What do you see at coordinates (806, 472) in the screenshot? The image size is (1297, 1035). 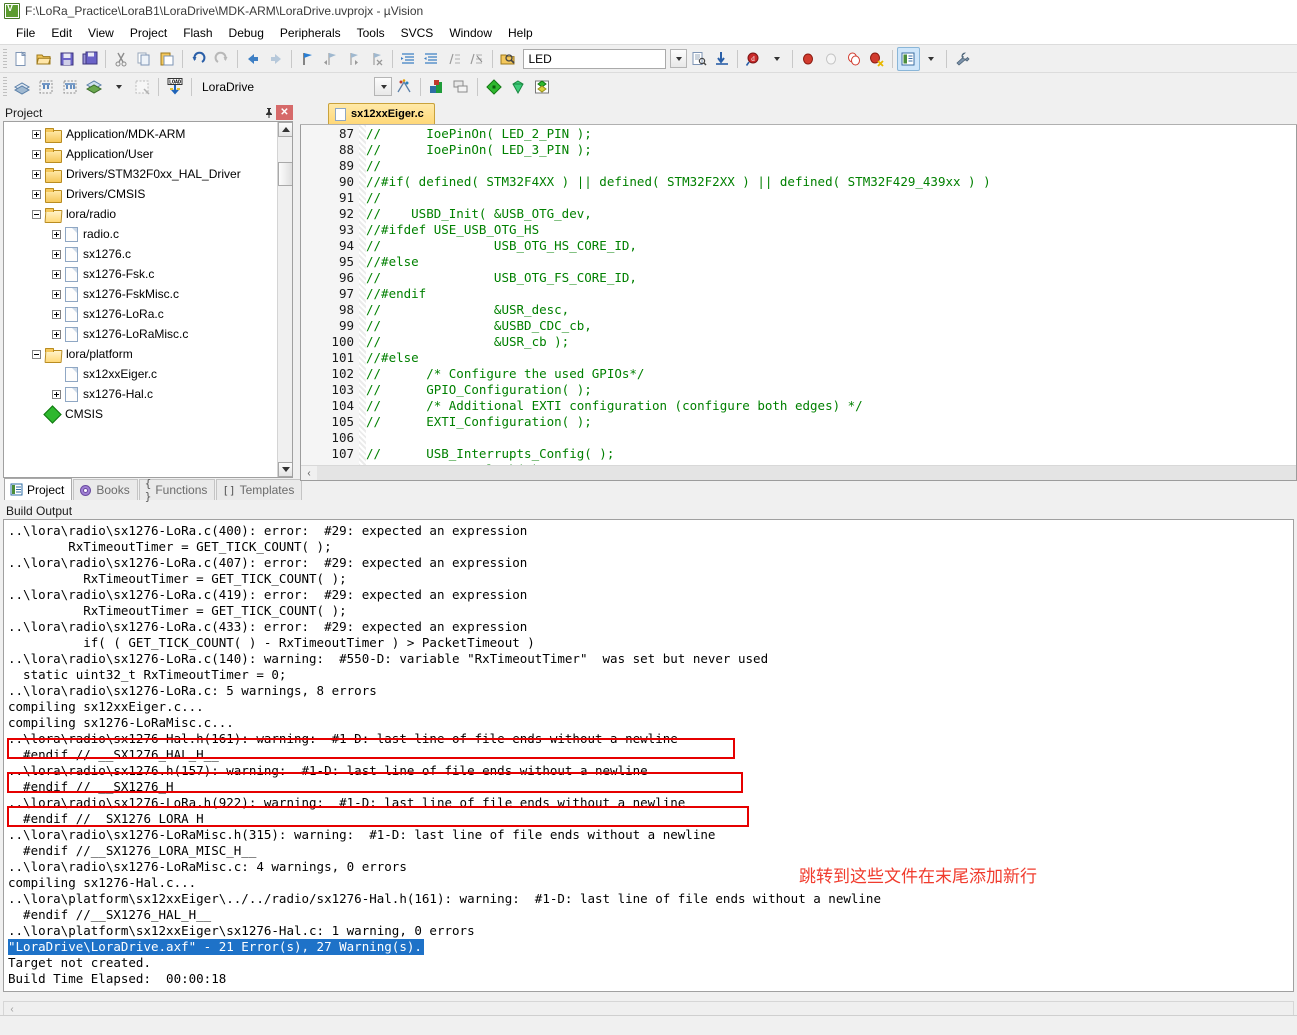 I see `editor-hscroll-track` at bounding box center [806, 472].